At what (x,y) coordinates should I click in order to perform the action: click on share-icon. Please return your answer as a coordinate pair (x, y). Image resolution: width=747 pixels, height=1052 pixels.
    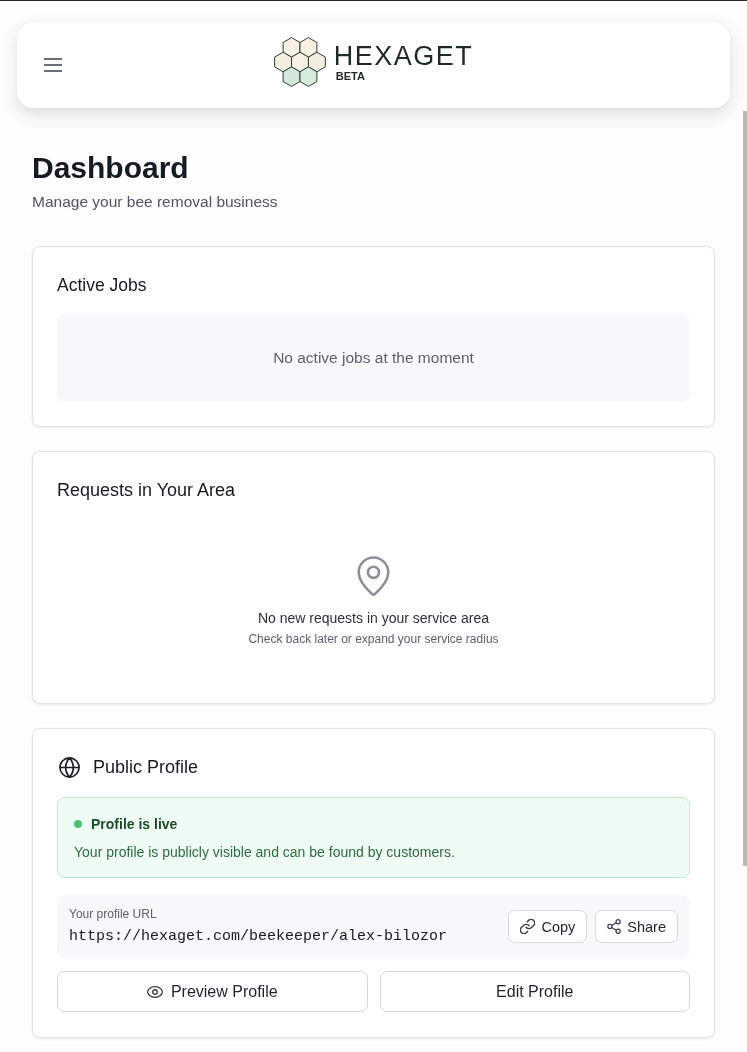
    Looking at the image, I should click on (614, 926).